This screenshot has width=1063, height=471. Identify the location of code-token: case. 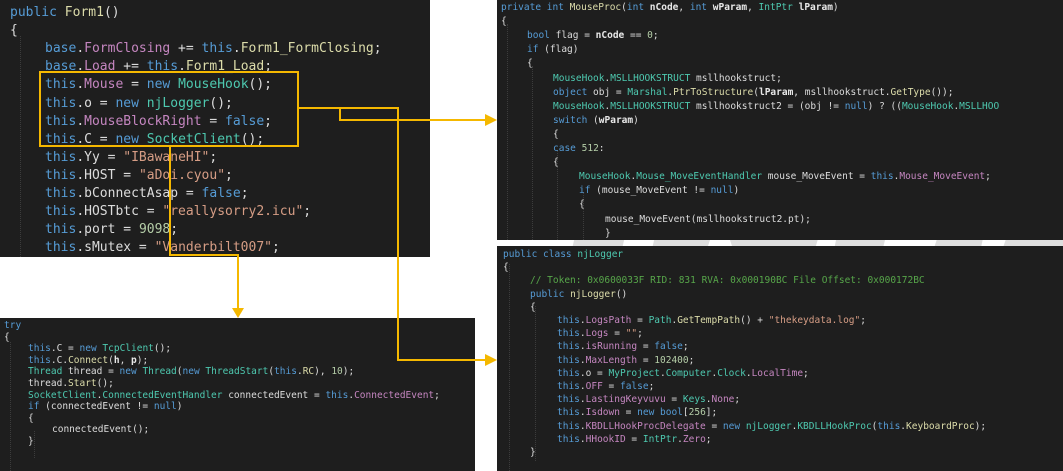
(564, 148).